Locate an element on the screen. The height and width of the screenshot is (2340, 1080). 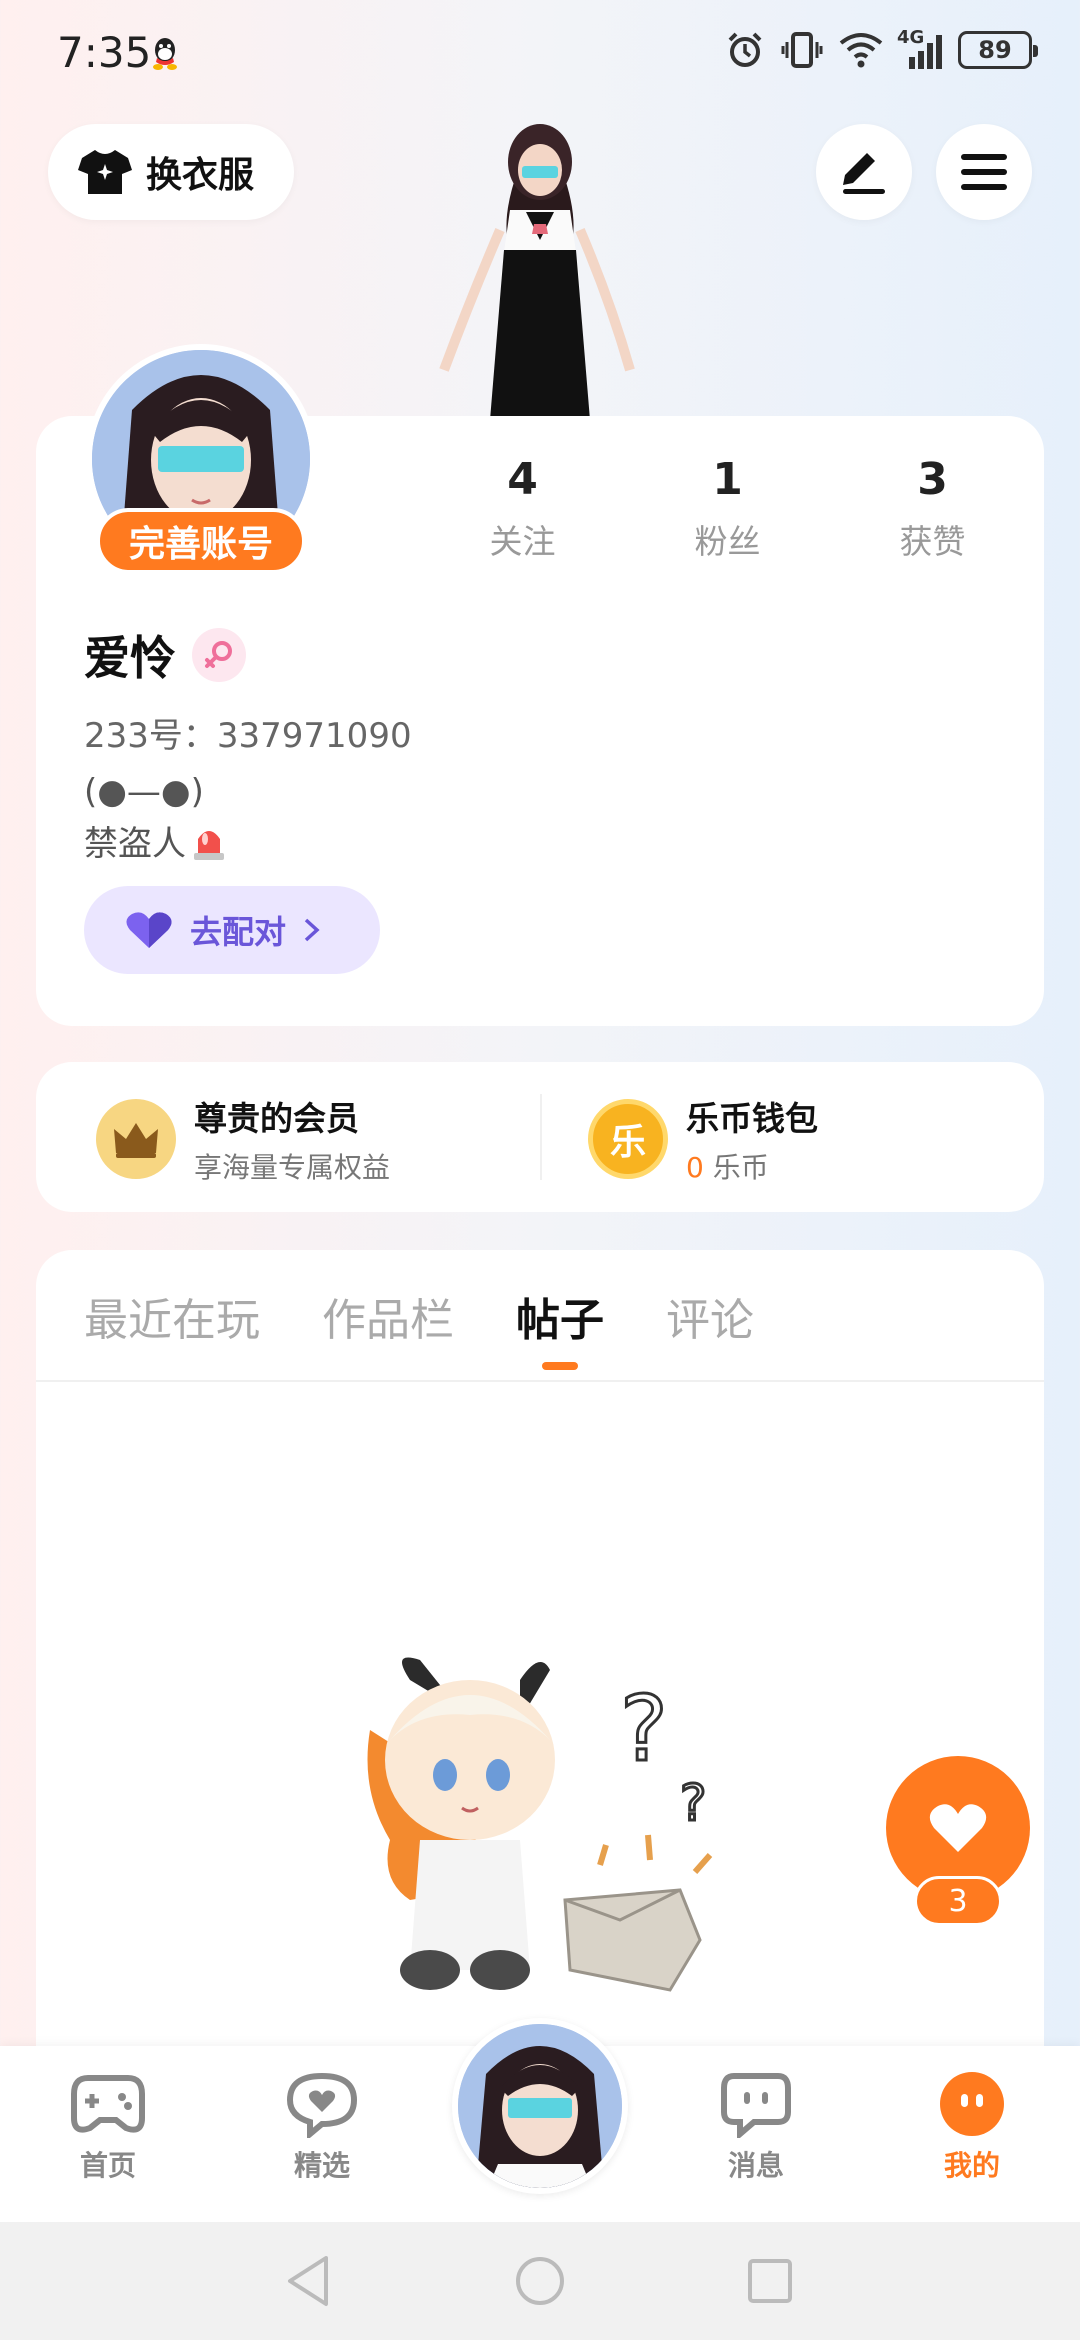
vip-title: 尊贵的会员 is located at coordinates (276, 1118).